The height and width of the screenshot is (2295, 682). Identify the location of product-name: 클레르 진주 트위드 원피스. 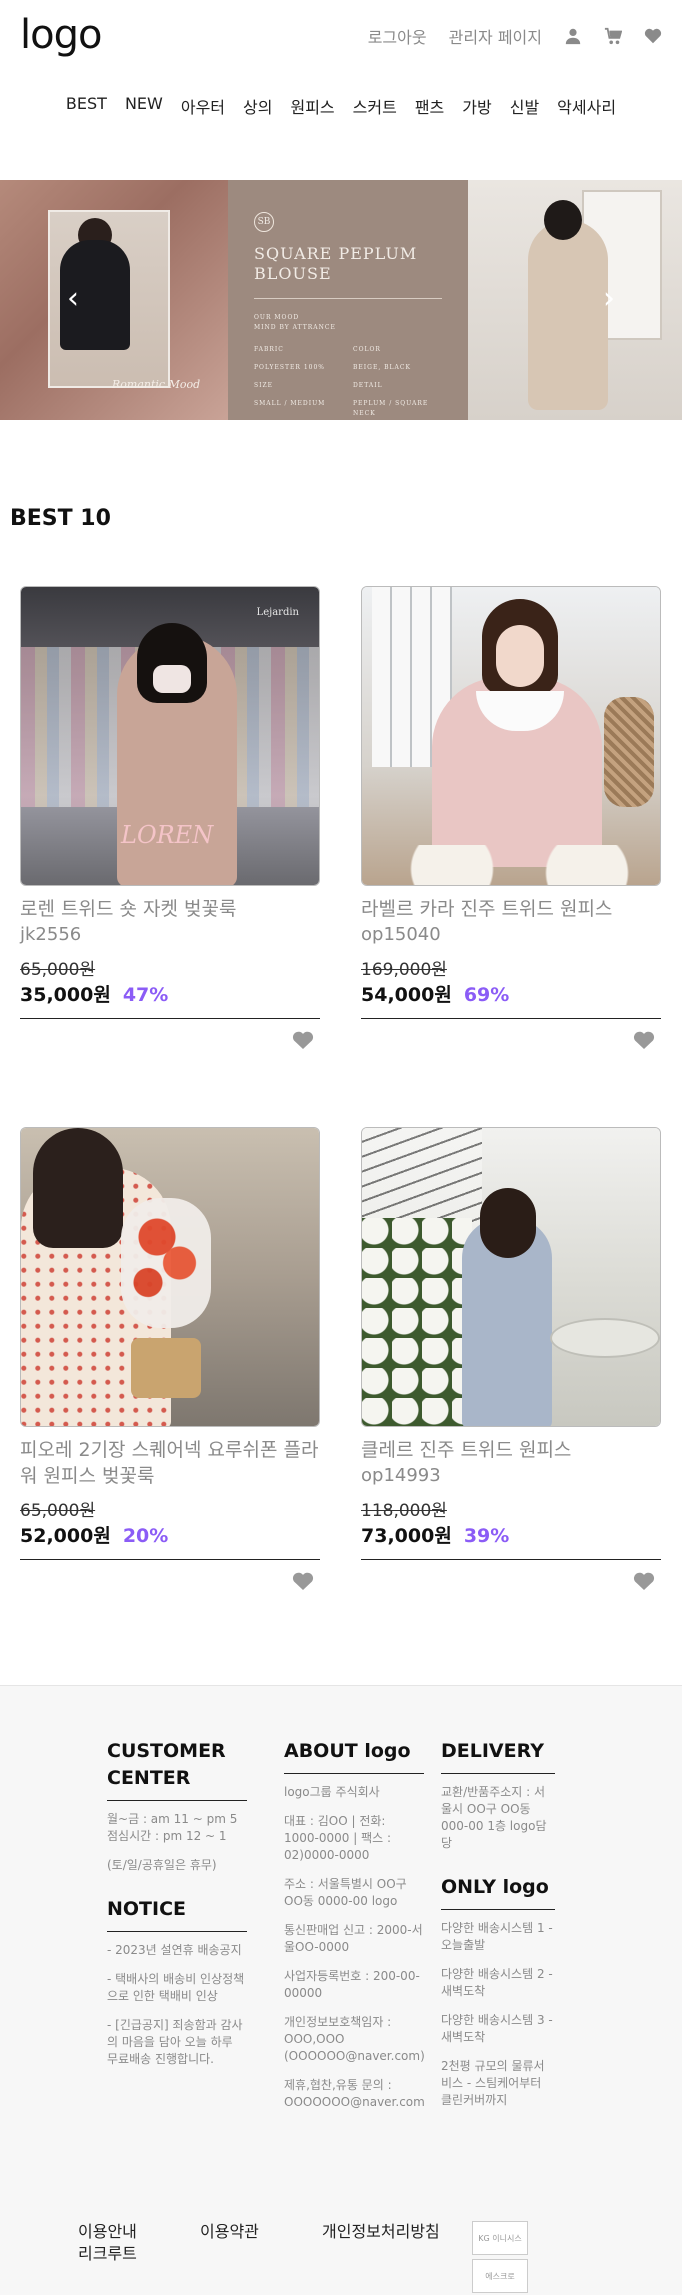
(511, 1450).